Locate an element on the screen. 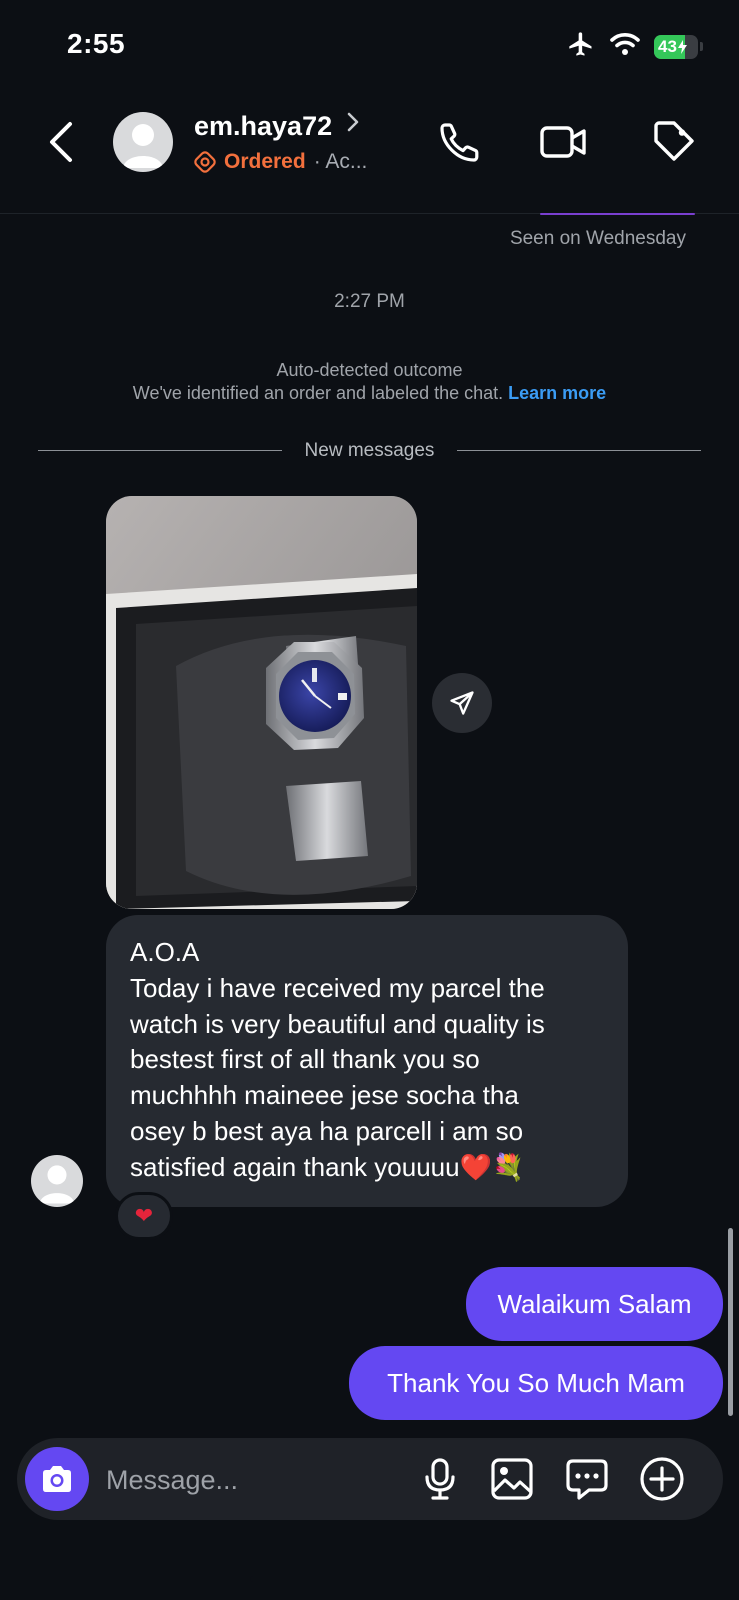 This screenshot has width=739, height=1600. message-line: A.O.A is located at coordinates (165, 952).